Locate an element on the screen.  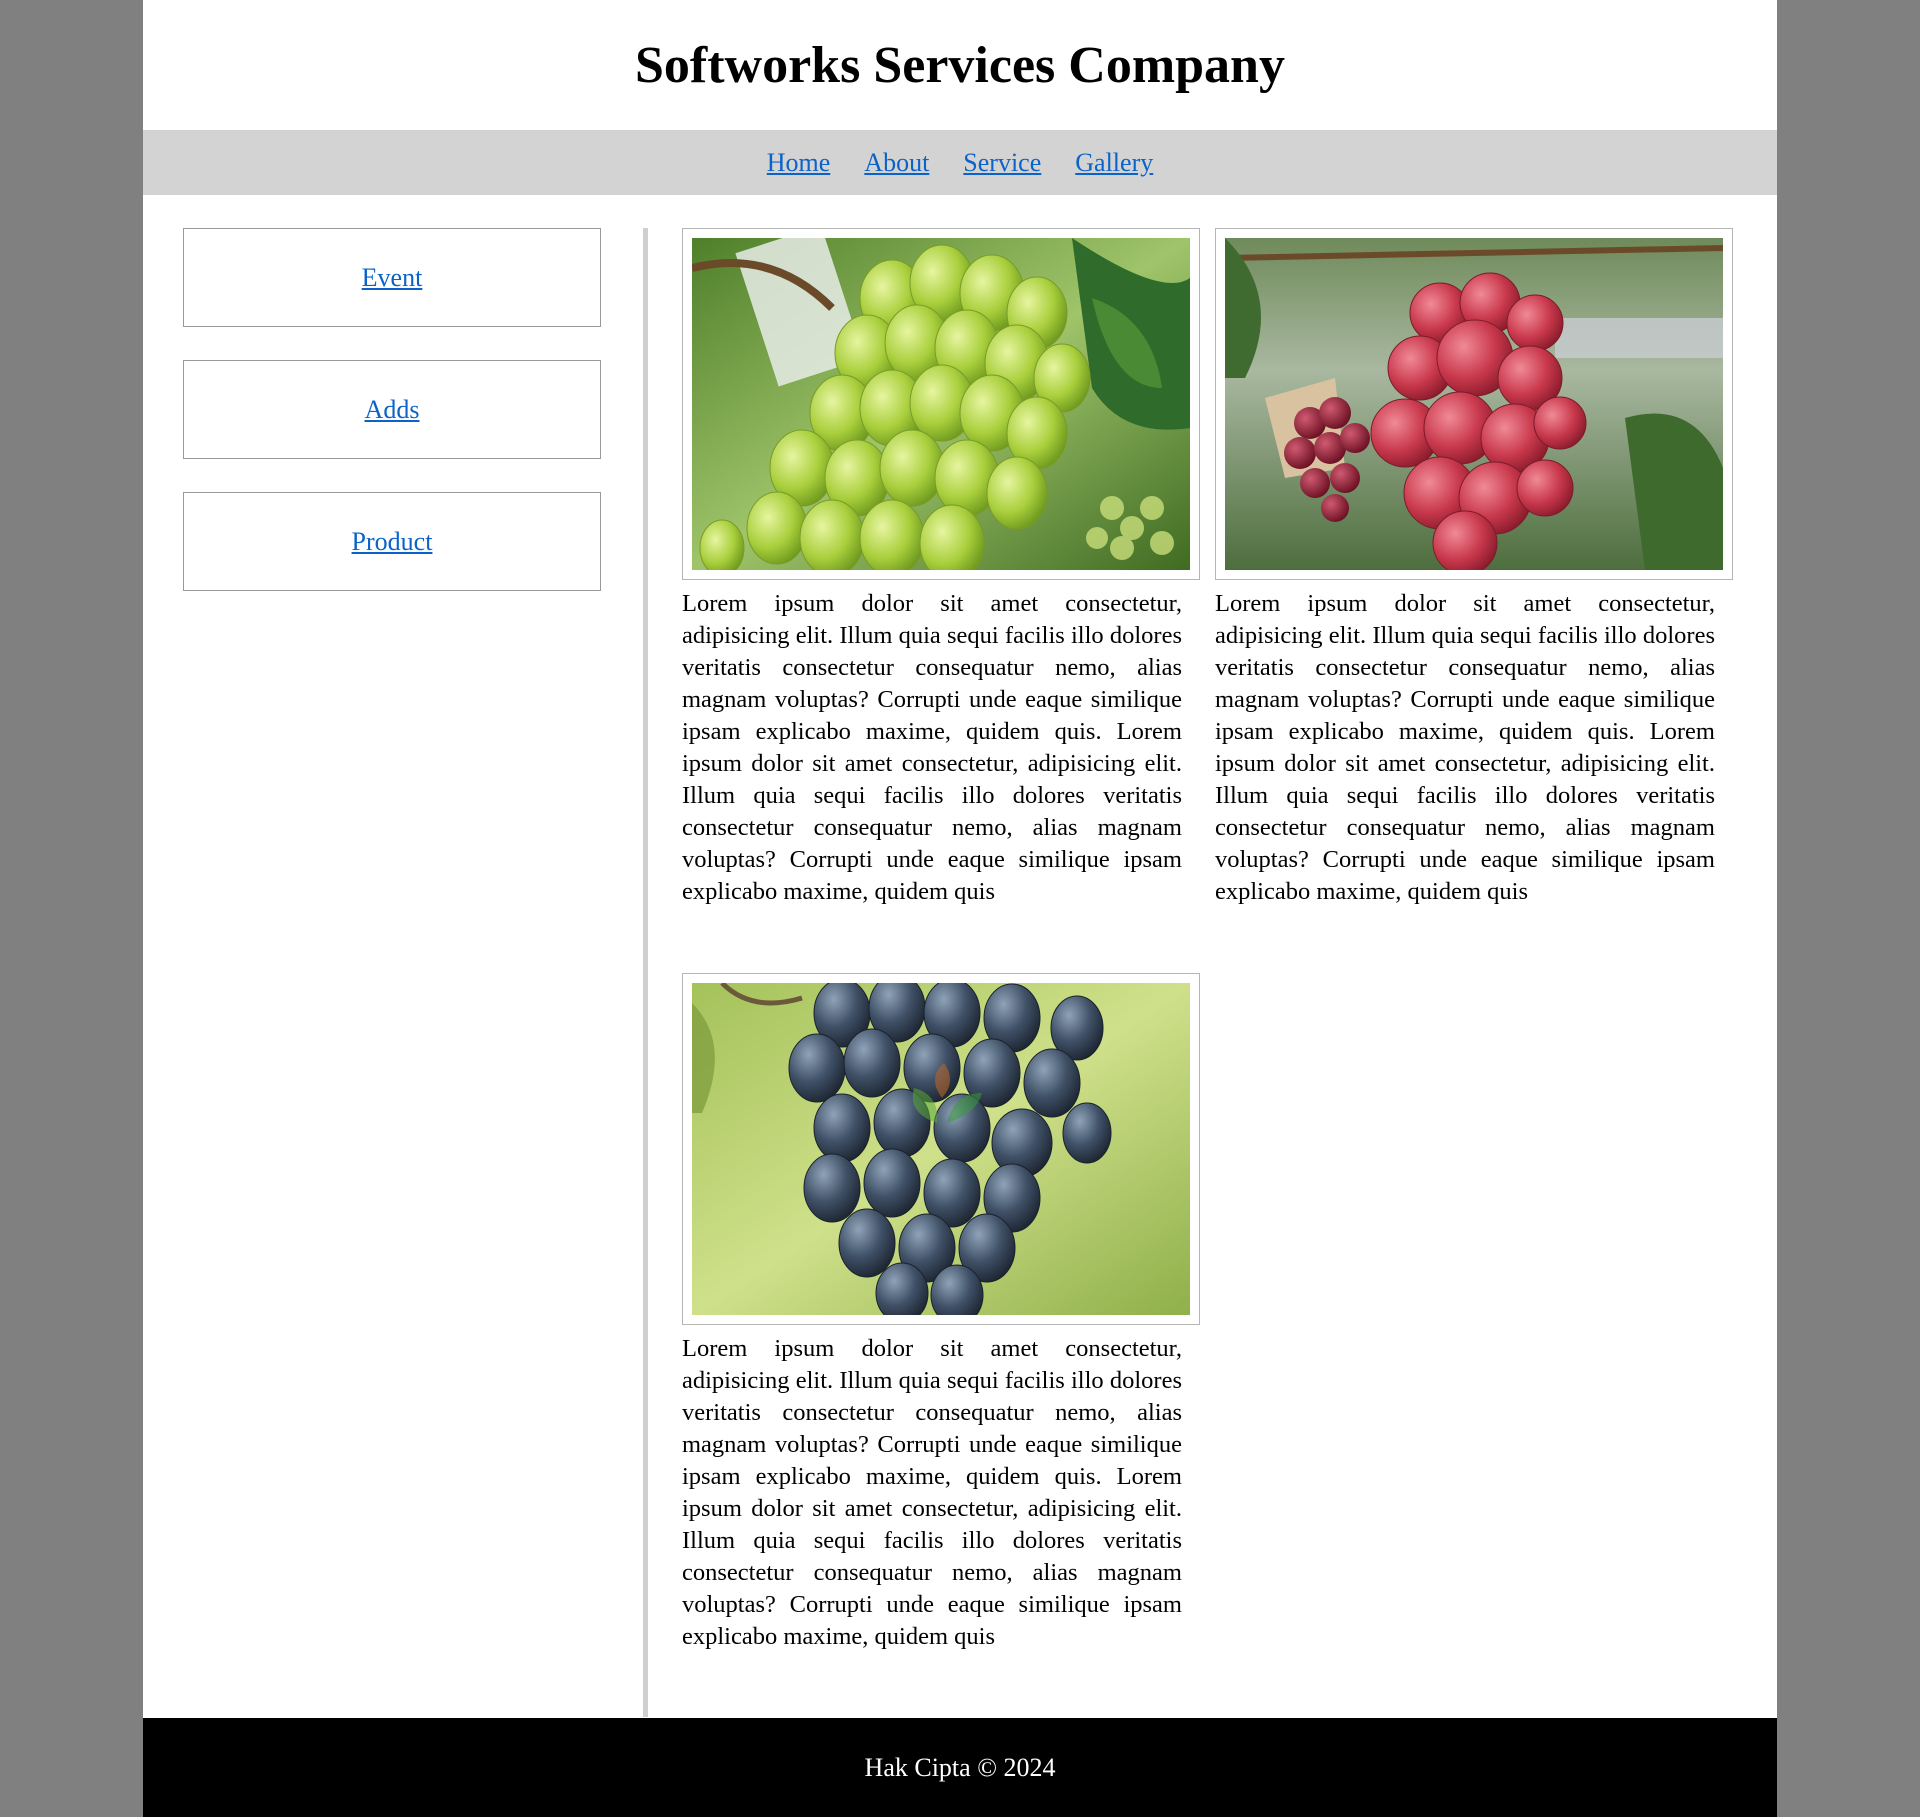
black-grapes-photo is located at coordinates (941, 1149).